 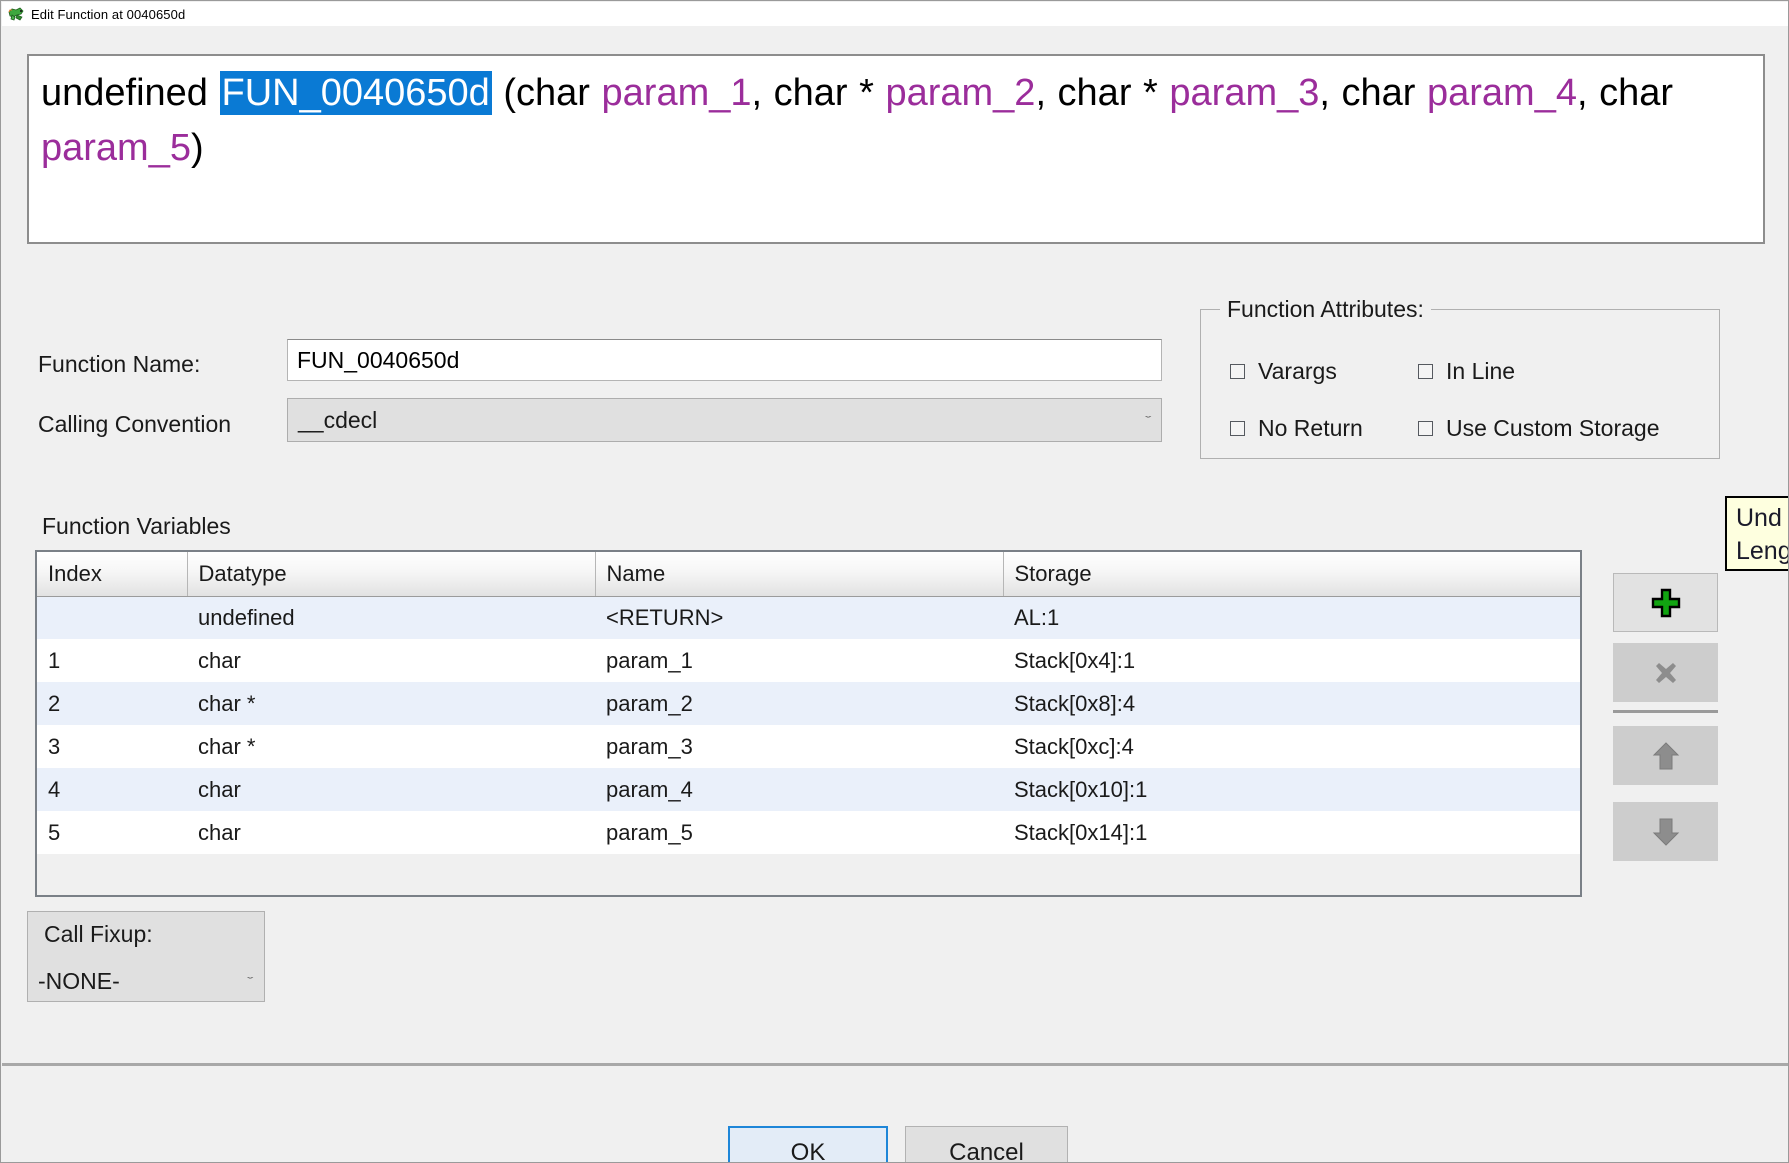 What do you see at coordinates (1757, 533) in the screenshot?
I see `tooltip-popup: Und Leng` at bounding box center [1757, 533].